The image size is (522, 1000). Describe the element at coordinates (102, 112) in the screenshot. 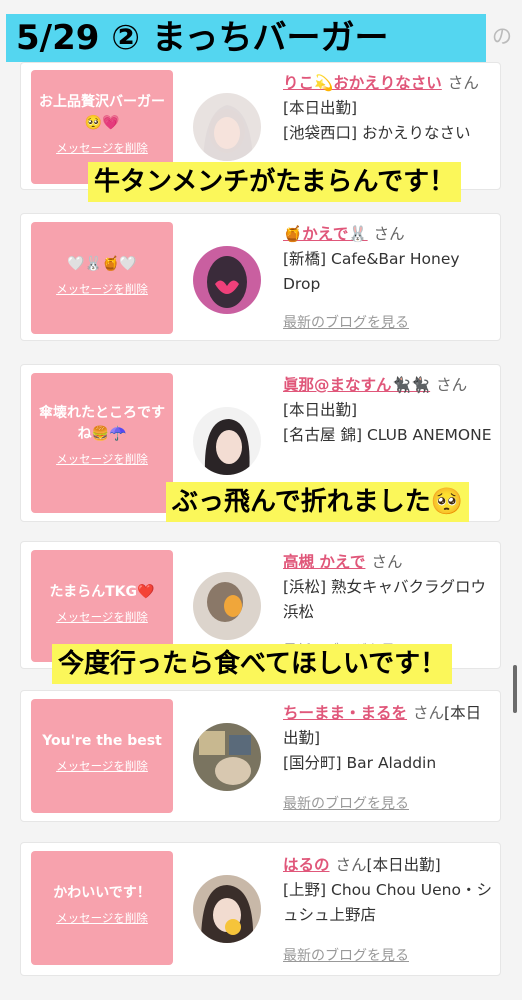

I see `message-text: お上品贅沢バーガー🥺💗` at that location.